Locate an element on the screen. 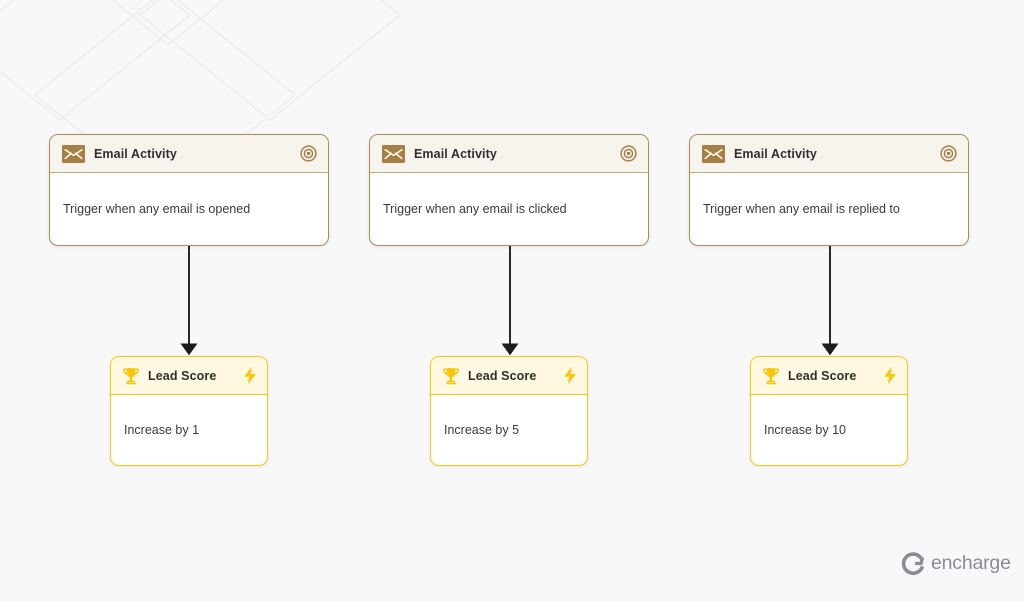 The image size is (1024, 601). action-node-lead-score-3: Lead Score Increase by 10 is located at coordinates (829, 411).